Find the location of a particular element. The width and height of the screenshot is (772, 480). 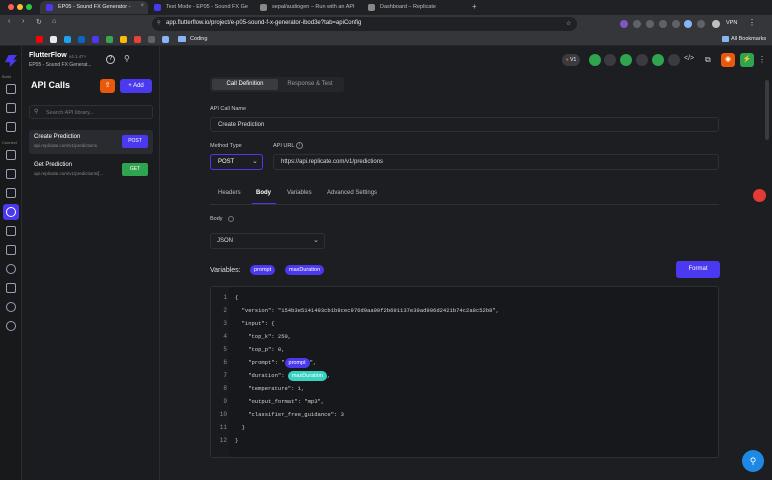

scrollbar is located at coordinates (767, 110).